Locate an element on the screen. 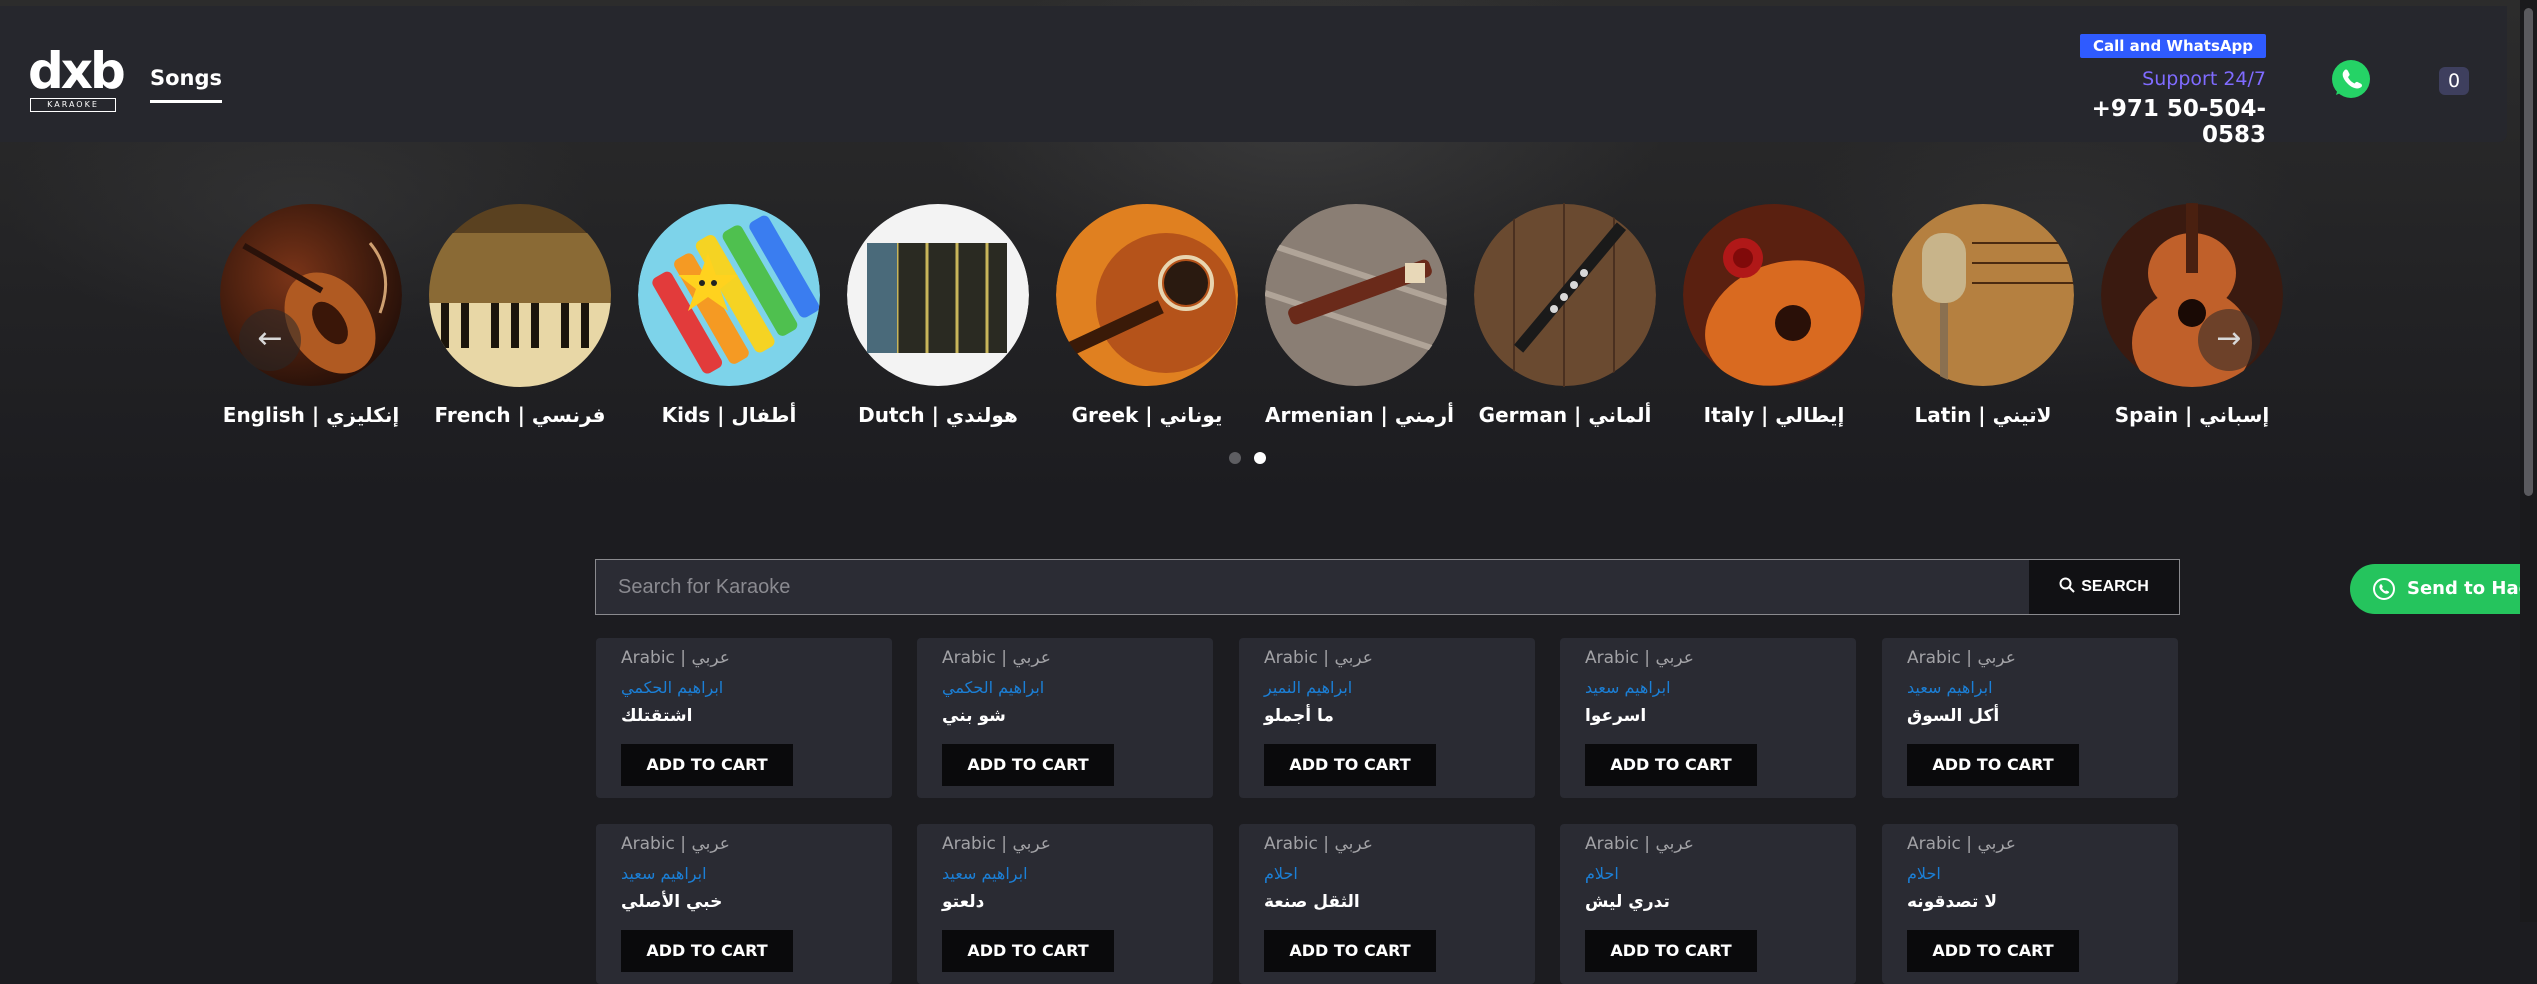 This screenshot has height=984, width=2537. carousel-pagination is located at coordinates (1254, 458).